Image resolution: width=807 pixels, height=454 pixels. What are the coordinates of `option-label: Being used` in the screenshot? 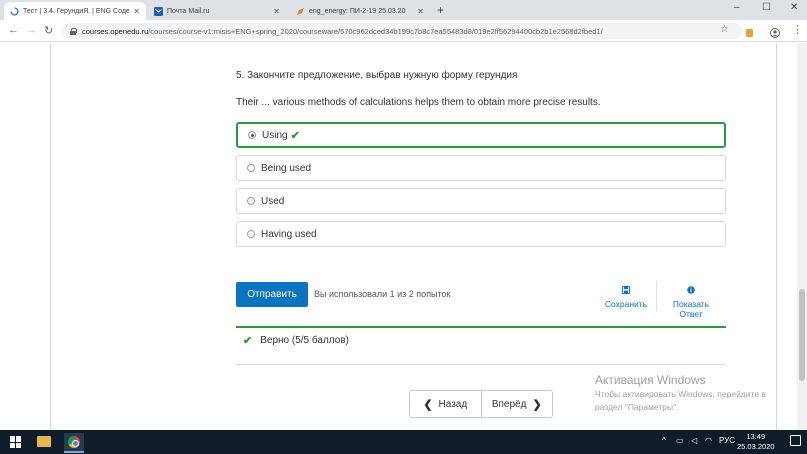 It's located at (286, 168).